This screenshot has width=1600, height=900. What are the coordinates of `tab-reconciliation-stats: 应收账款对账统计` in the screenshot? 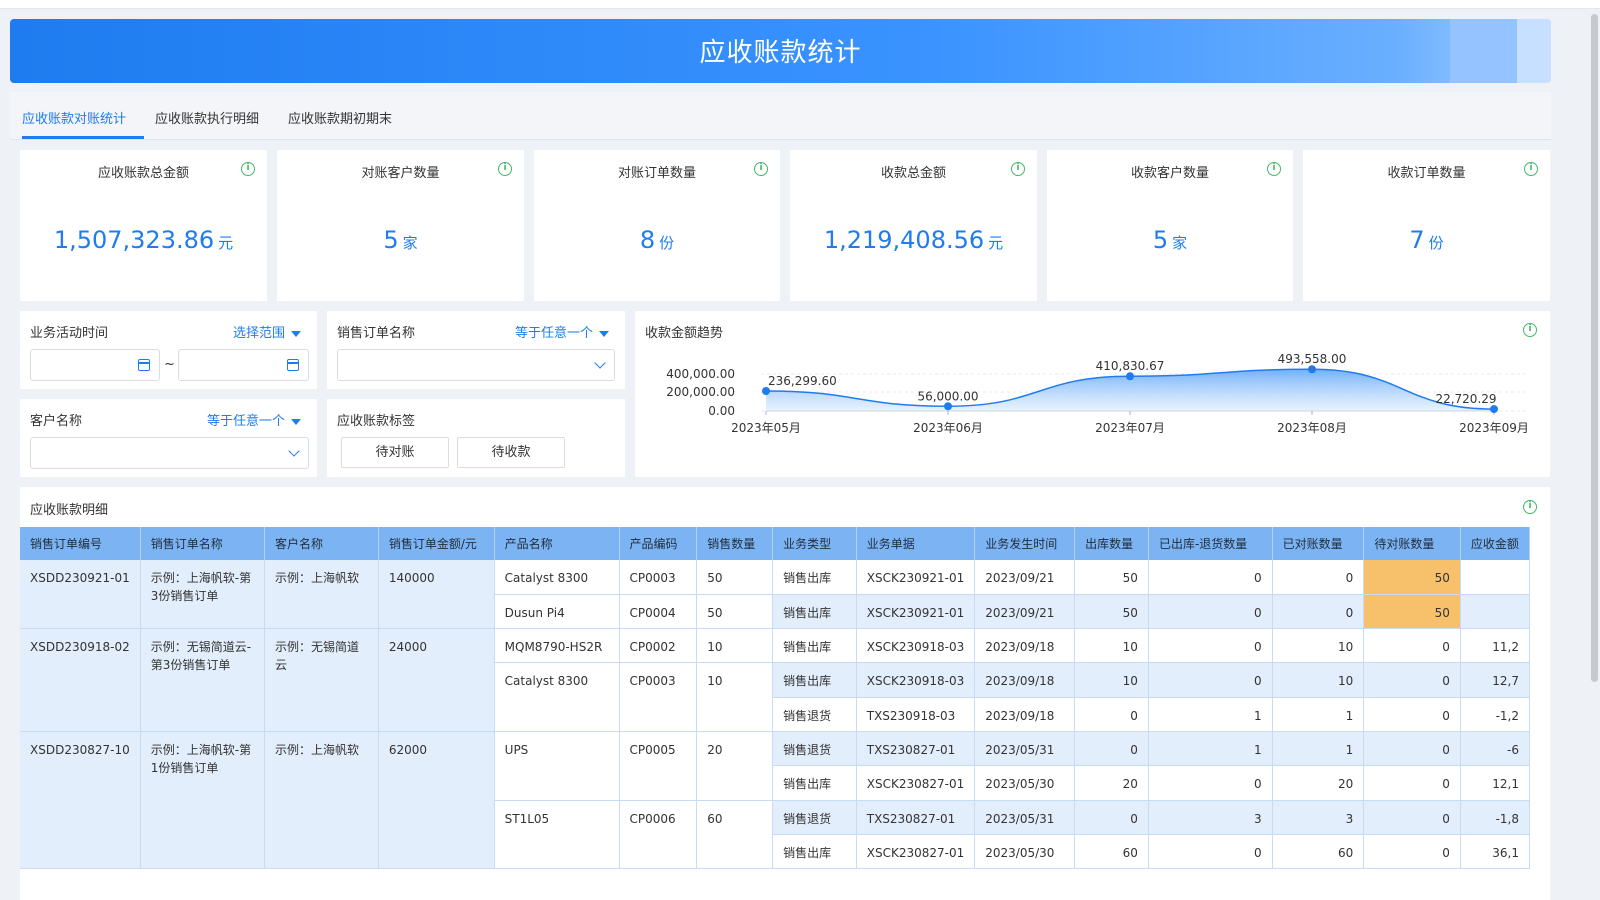 It's located at (74, 117).